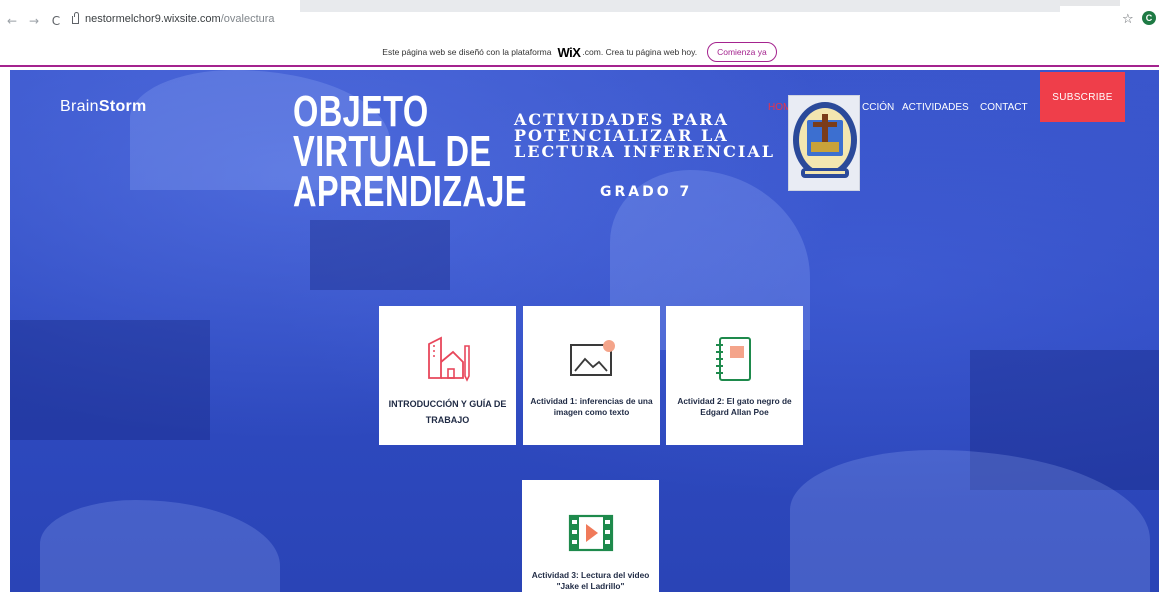 This screenshot has height=592, width=1159. I want to click on url-host: nestormelchor9.wixsite.com, so click(153, 19).